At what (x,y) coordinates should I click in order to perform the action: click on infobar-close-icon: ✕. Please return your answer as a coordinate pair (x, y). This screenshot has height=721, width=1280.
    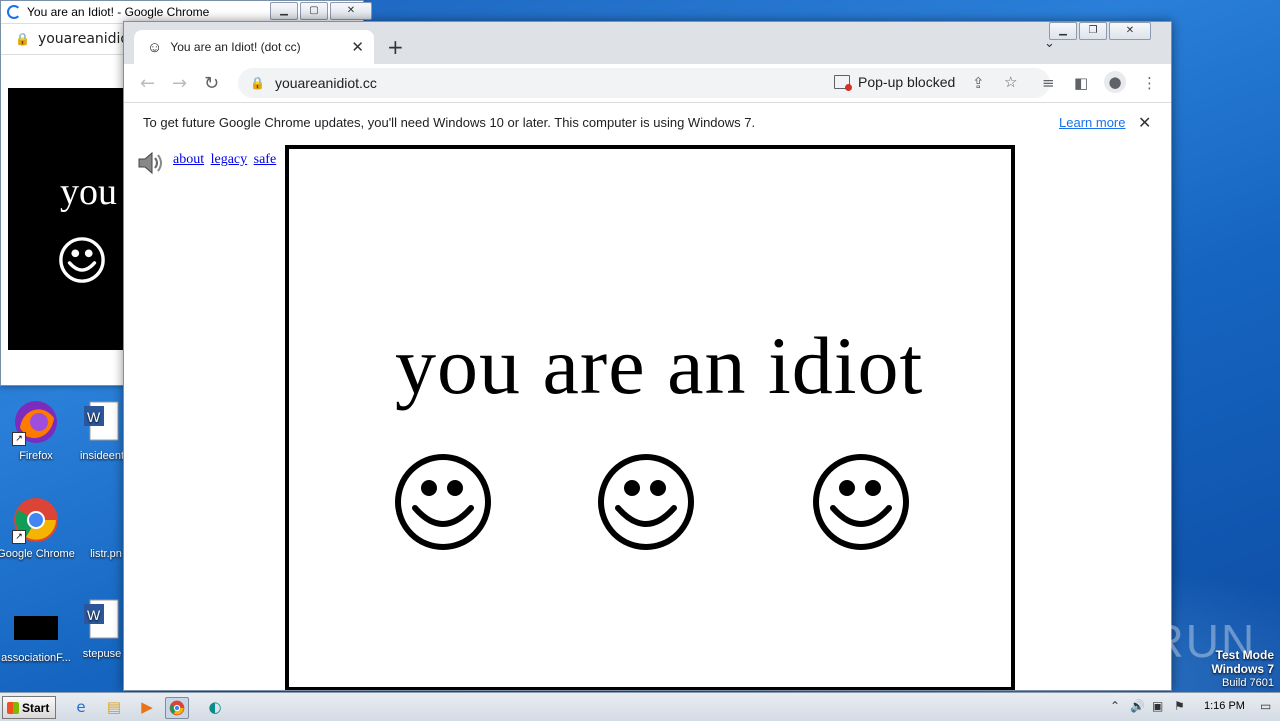
    Looking at the image, I should click on (1144, 123).